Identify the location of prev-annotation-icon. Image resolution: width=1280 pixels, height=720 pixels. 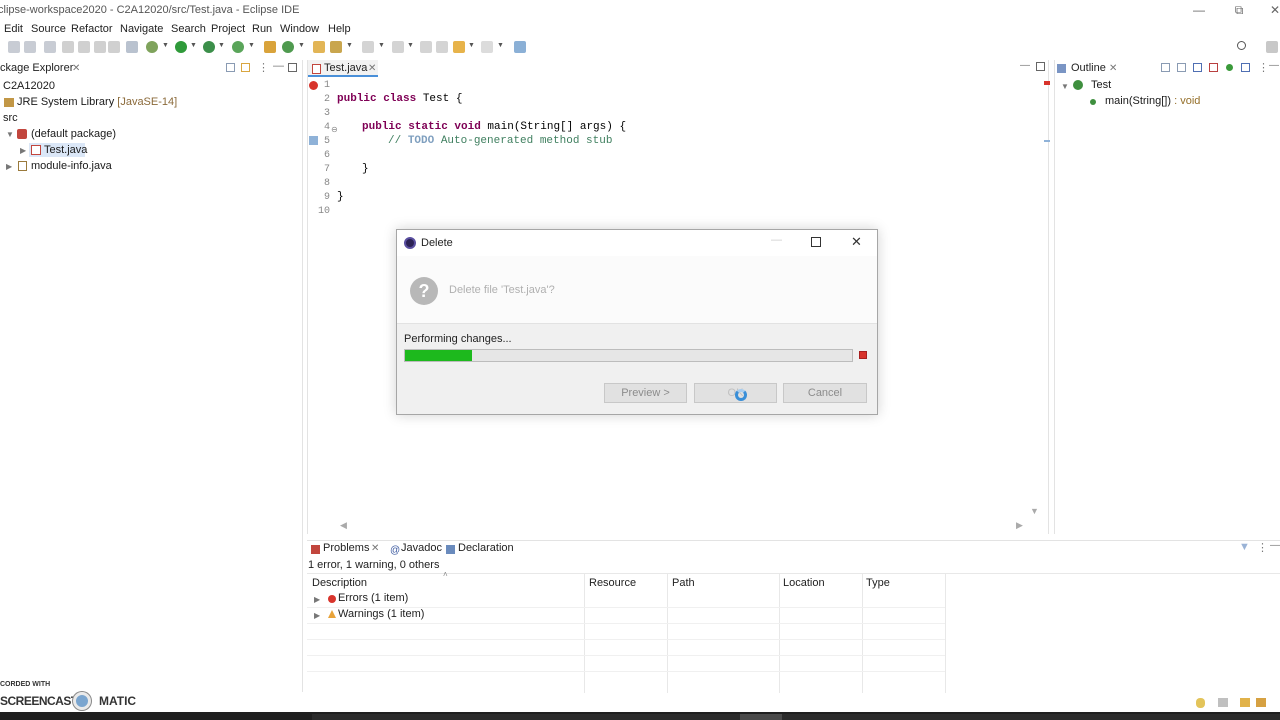
(398, 47).